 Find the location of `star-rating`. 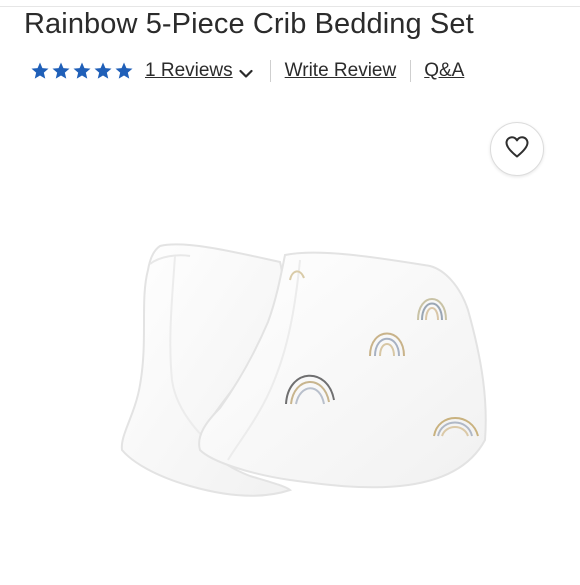

star-rating is located at coordinates (82, 71).